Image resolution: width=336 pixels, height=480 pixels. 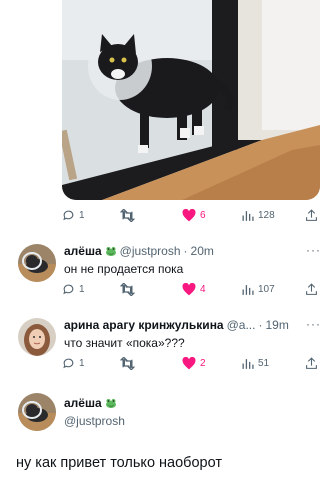 What do you see at coordinates (276, 325) in the screenshot?
I see `timestamp: 19m` at bounding box center [276, 325].